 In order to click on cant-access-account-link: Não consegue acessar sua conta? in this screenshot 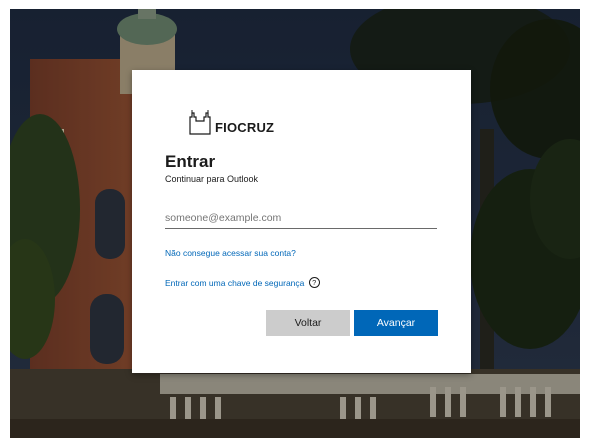, I will do `click(230, 253)`.